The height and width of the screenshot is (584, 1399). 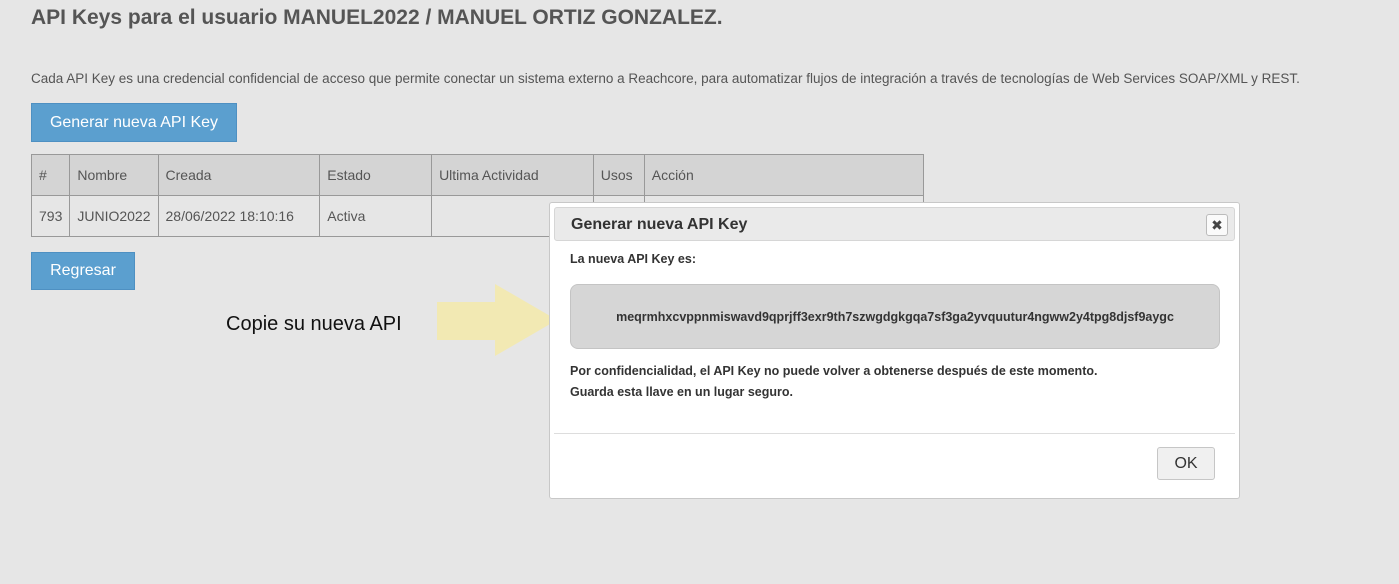 I want to click on safekeeping-note: Guarda esta llave en un lugar seguro., so click(x=681, y=392).